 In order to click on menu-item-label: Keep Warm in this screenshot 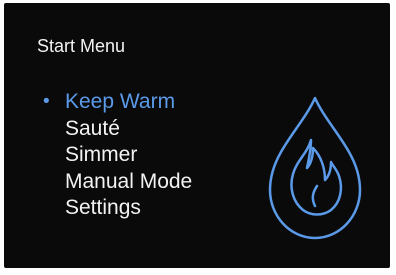, I will do `click(120, 102)`.